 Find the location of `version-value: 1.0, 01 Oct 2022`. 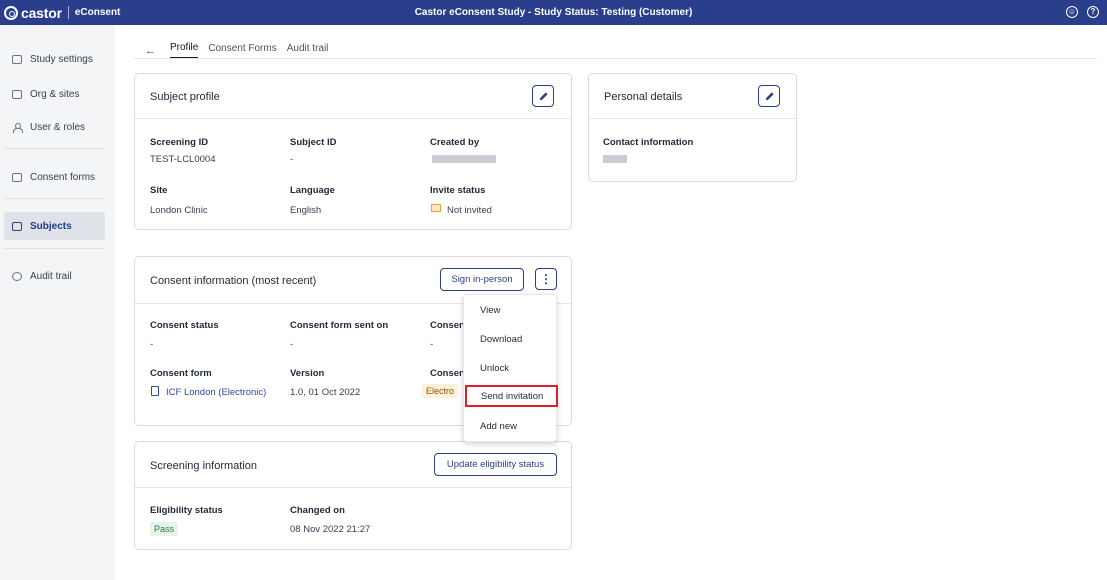

version-value: 1.0, 01 Oct 2022 is located at coordinates (325, 392).